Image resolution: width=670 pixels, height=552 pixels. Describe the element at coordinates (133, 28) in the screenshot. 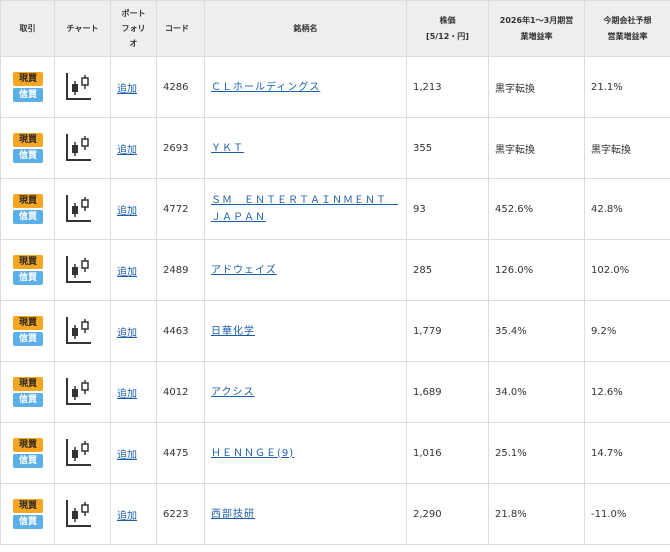

I see `header-portfolio-line2: フォリ` at that location.